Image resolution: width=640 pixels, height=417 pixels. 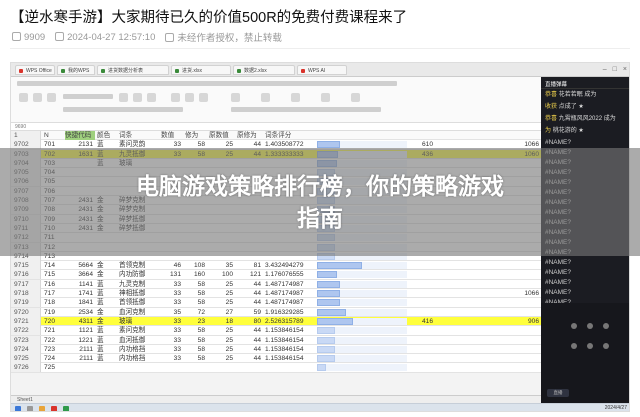 What do you see at coordinates (574, 346) in the screenshot?
I see `settings-icon` at bounding box center [574, 346].